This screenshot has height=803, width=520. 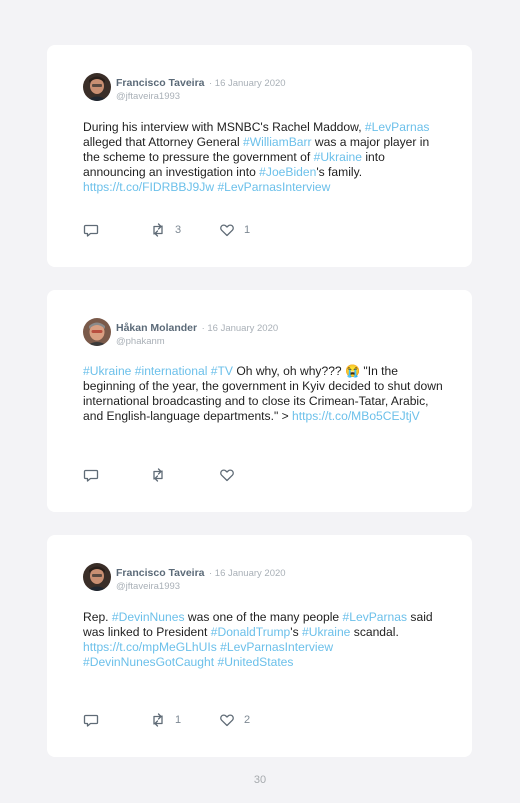 What do you see at coordinates (97, 617) in the screenshot?
I see `tweet-text-segment: Rep.` at bounding box center [97, 617].